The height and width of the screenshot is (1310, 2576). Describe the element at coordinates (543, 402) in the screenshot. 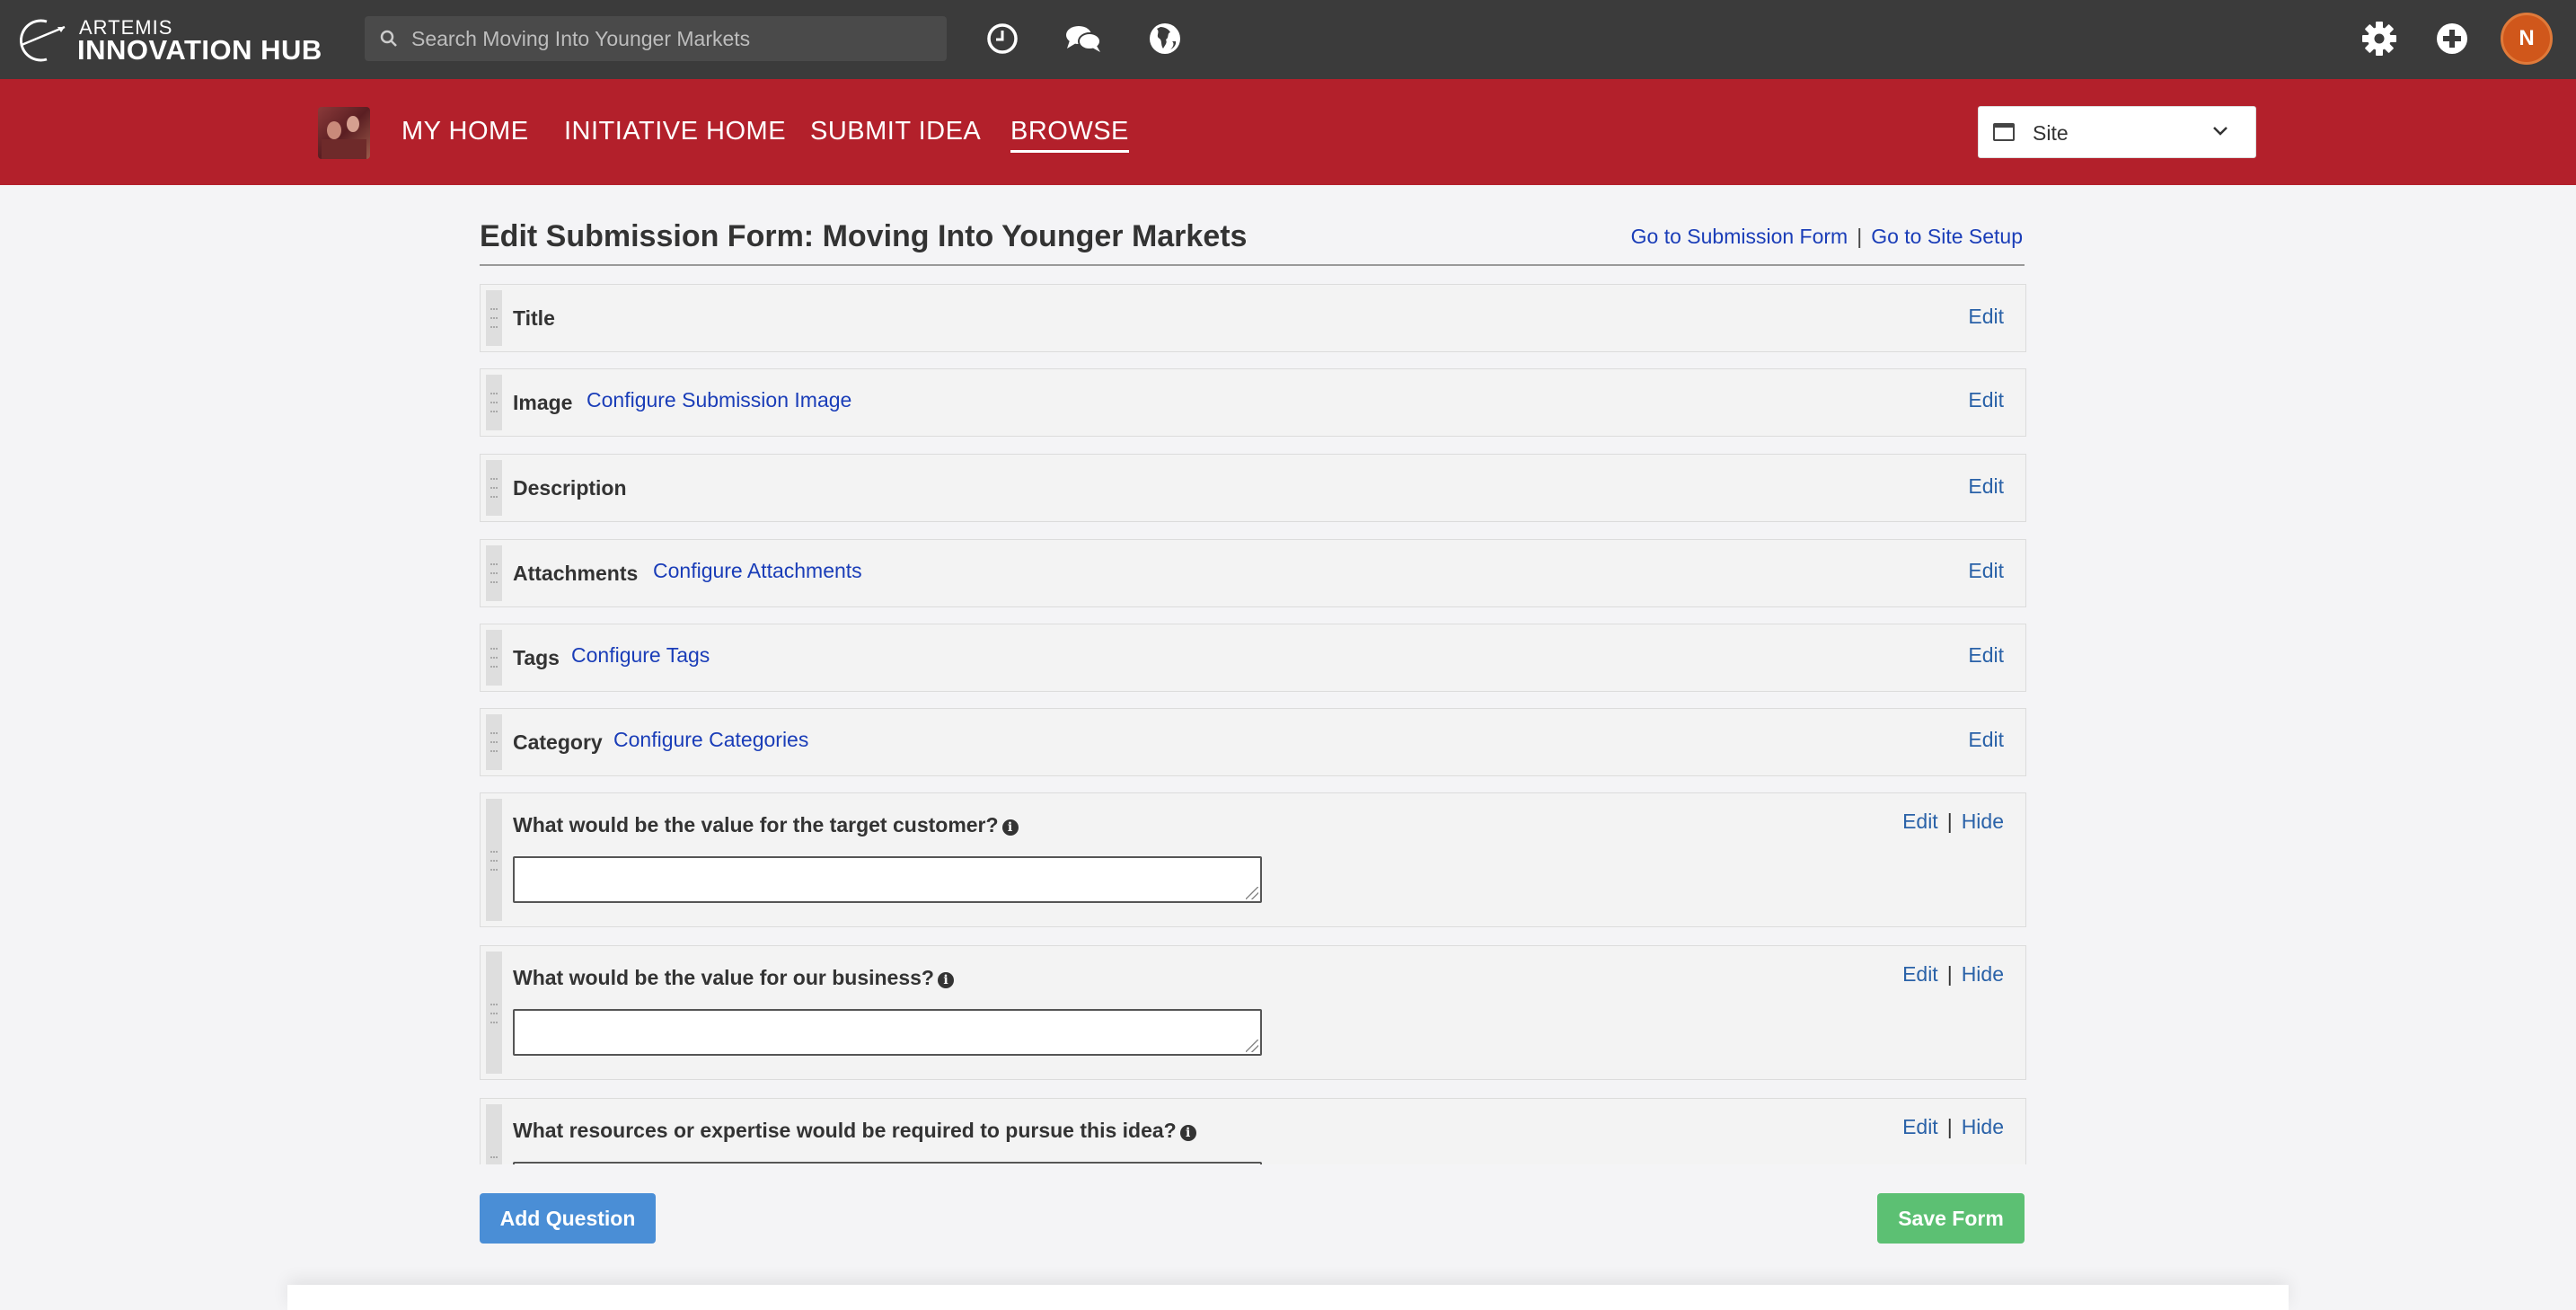

I see `field-label: Image` at that location.